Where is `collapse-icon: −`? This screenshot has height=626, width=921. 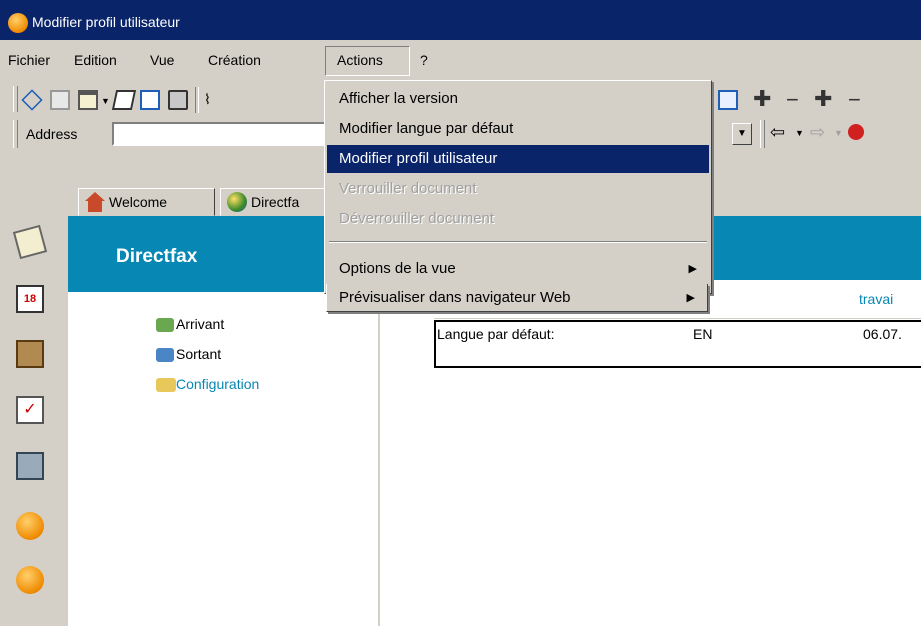 collapse-icon: − is located at coordinates (792, 100).